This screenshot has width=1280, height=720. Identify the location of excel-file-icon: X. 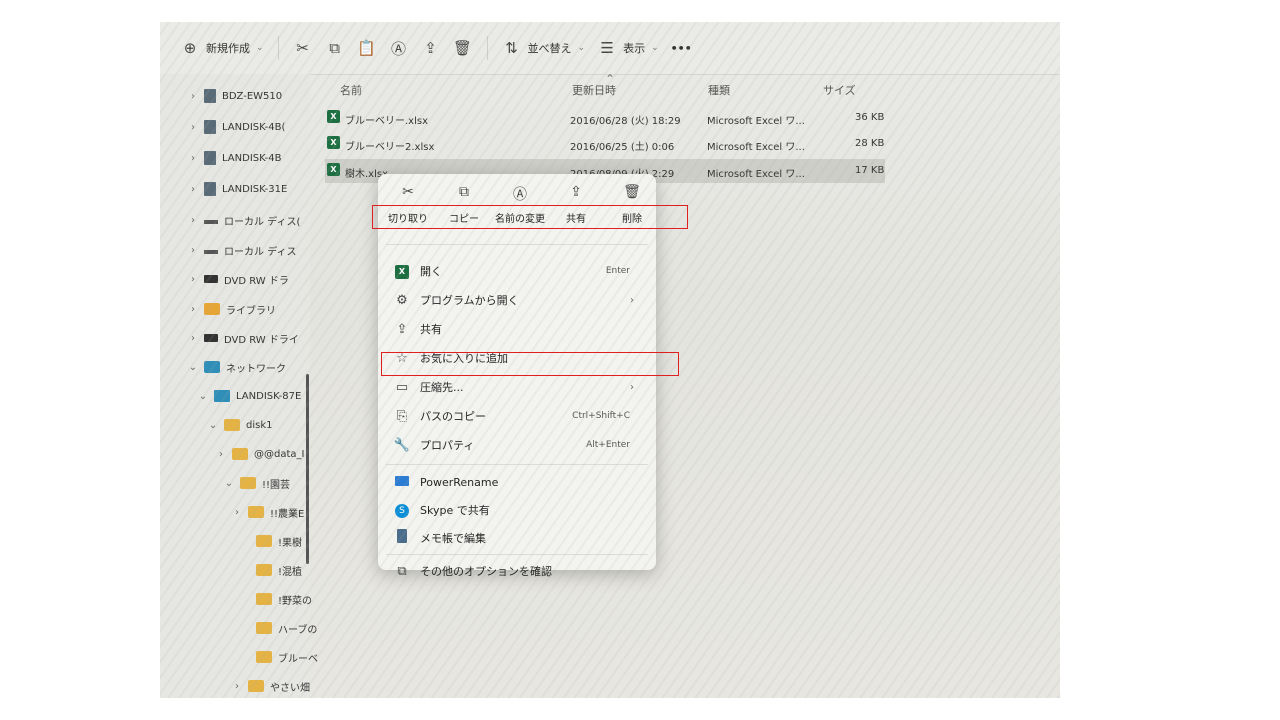
(333, 116).